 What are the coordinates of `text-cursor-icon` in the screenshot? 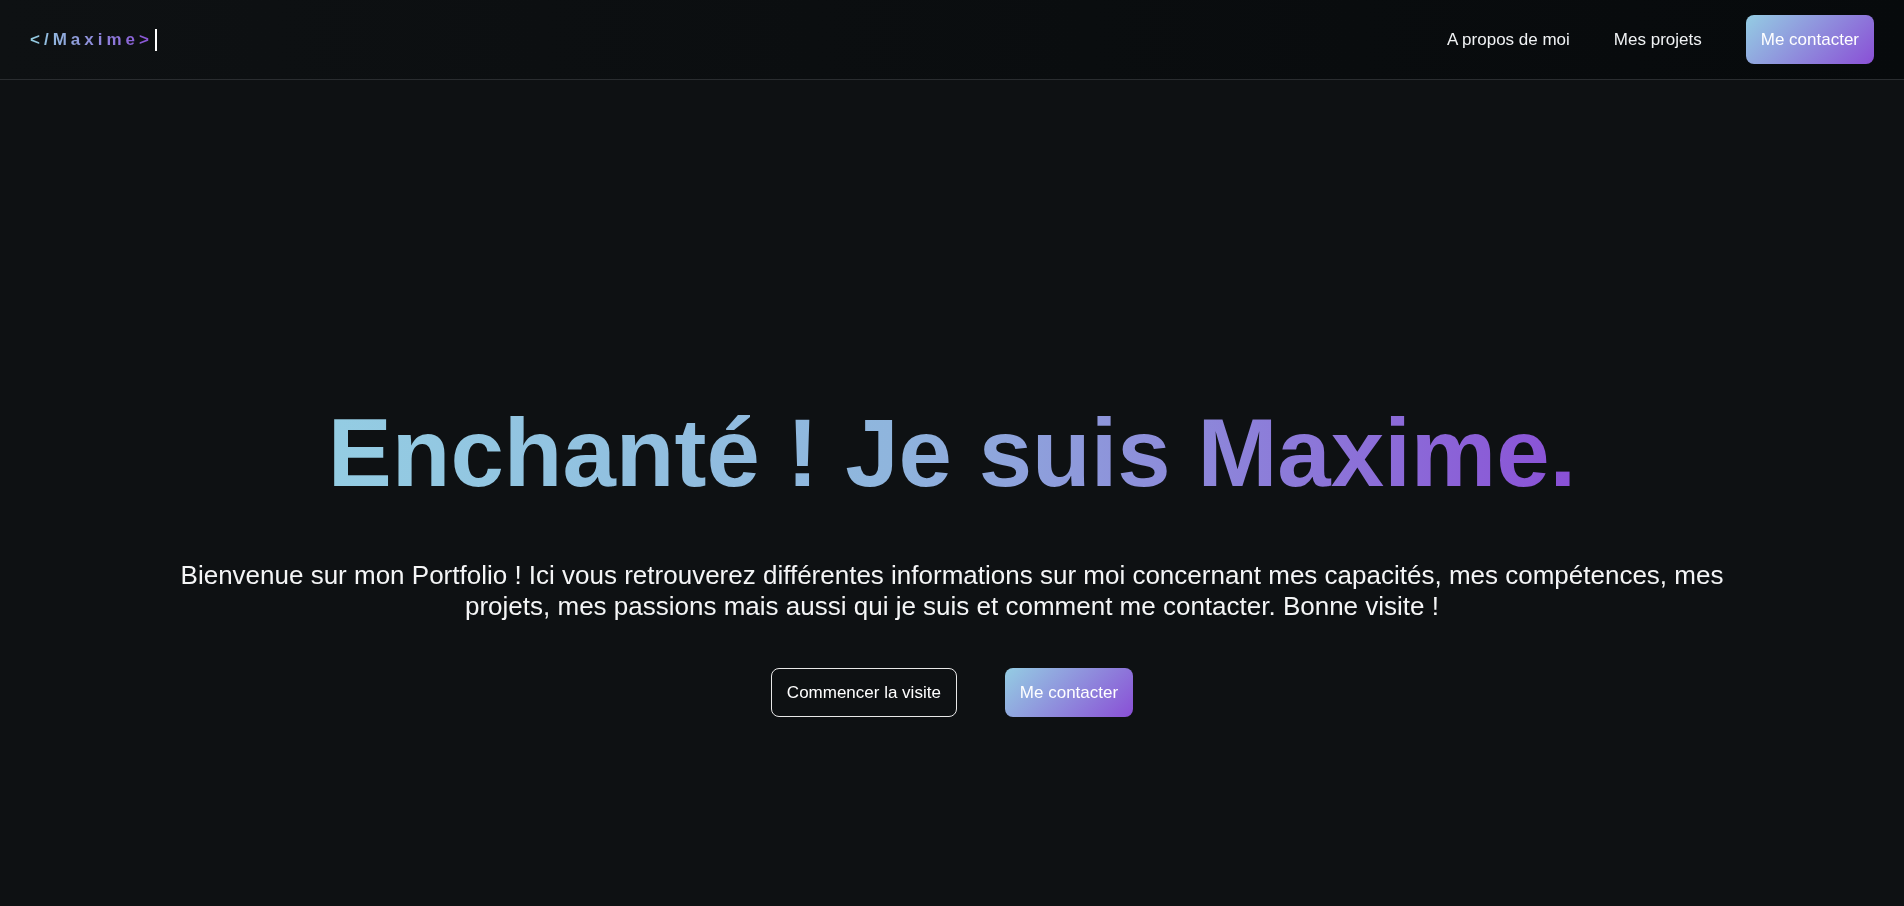 It's located at (155, 39).